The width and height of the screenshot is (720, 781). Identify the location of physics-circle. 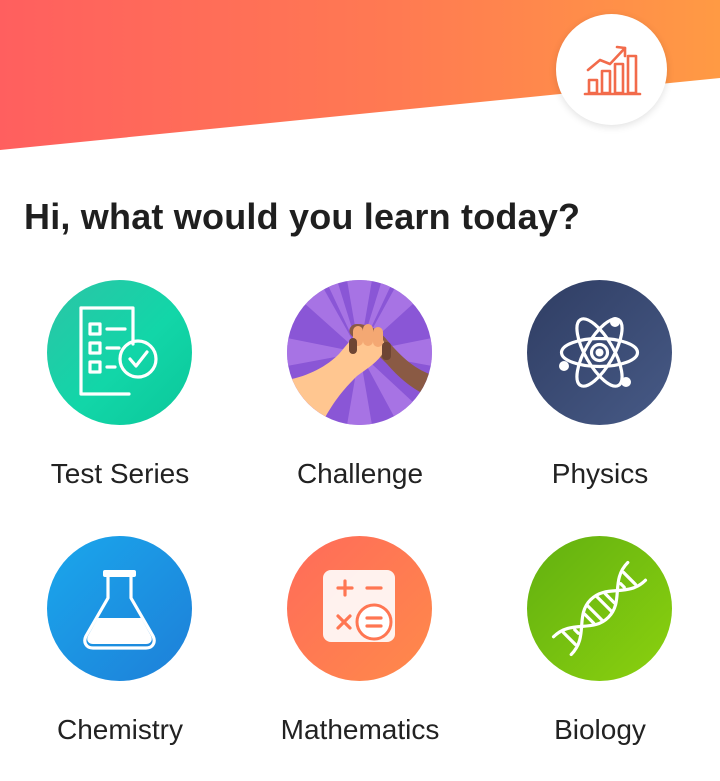
(599, 352).